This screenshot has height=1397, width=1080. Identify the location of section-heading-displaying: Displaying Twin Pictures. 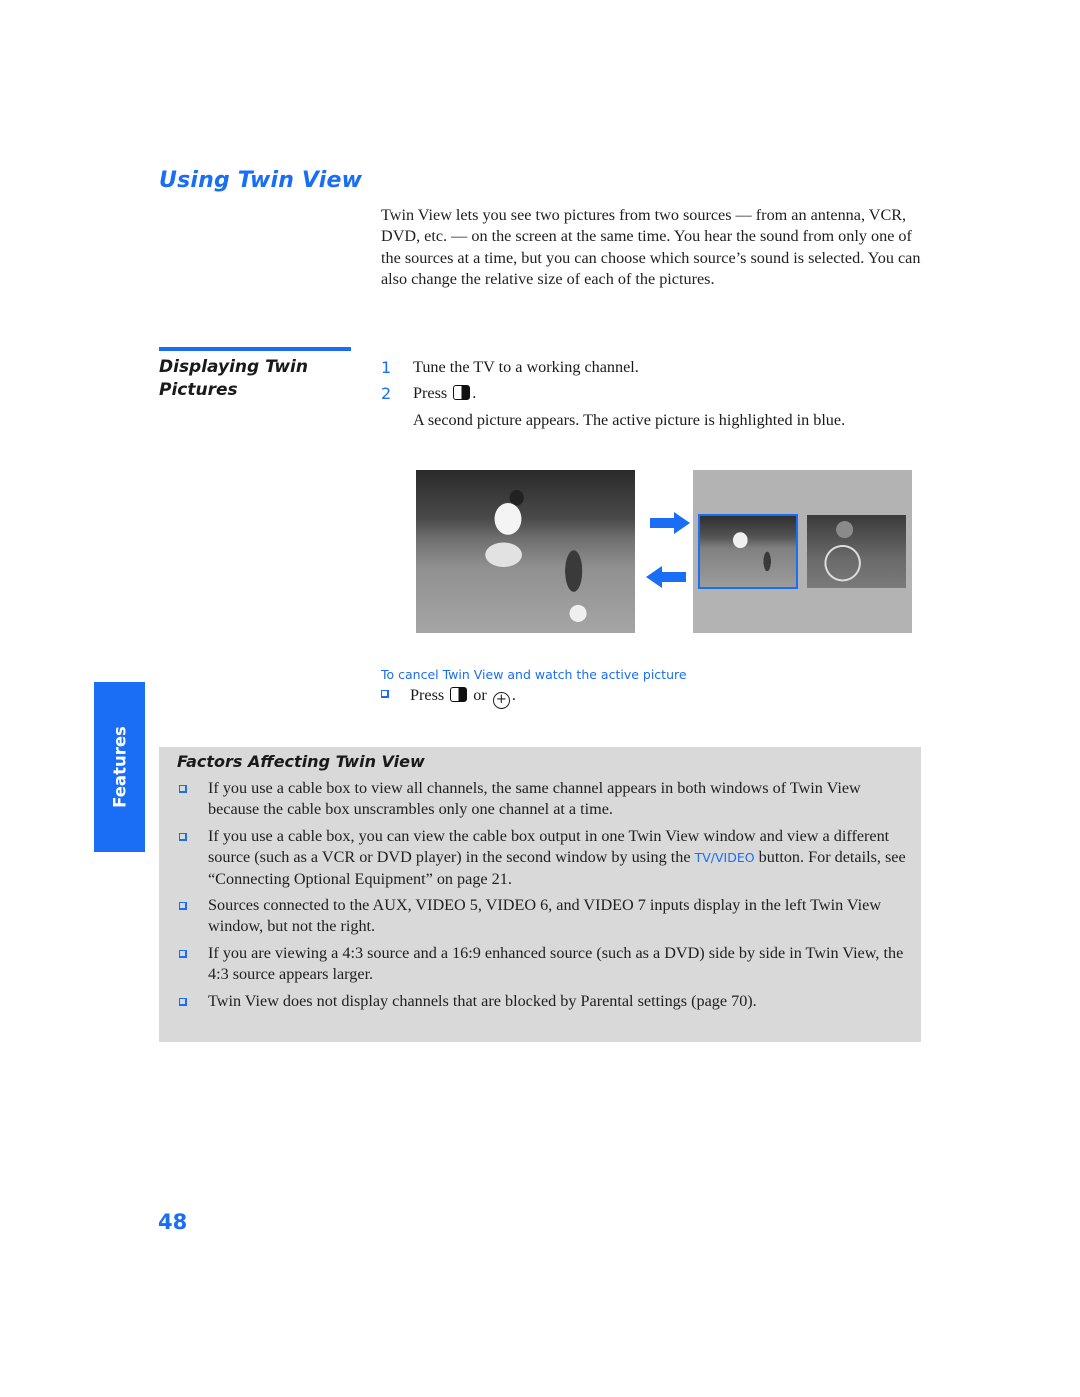
(233, 378).